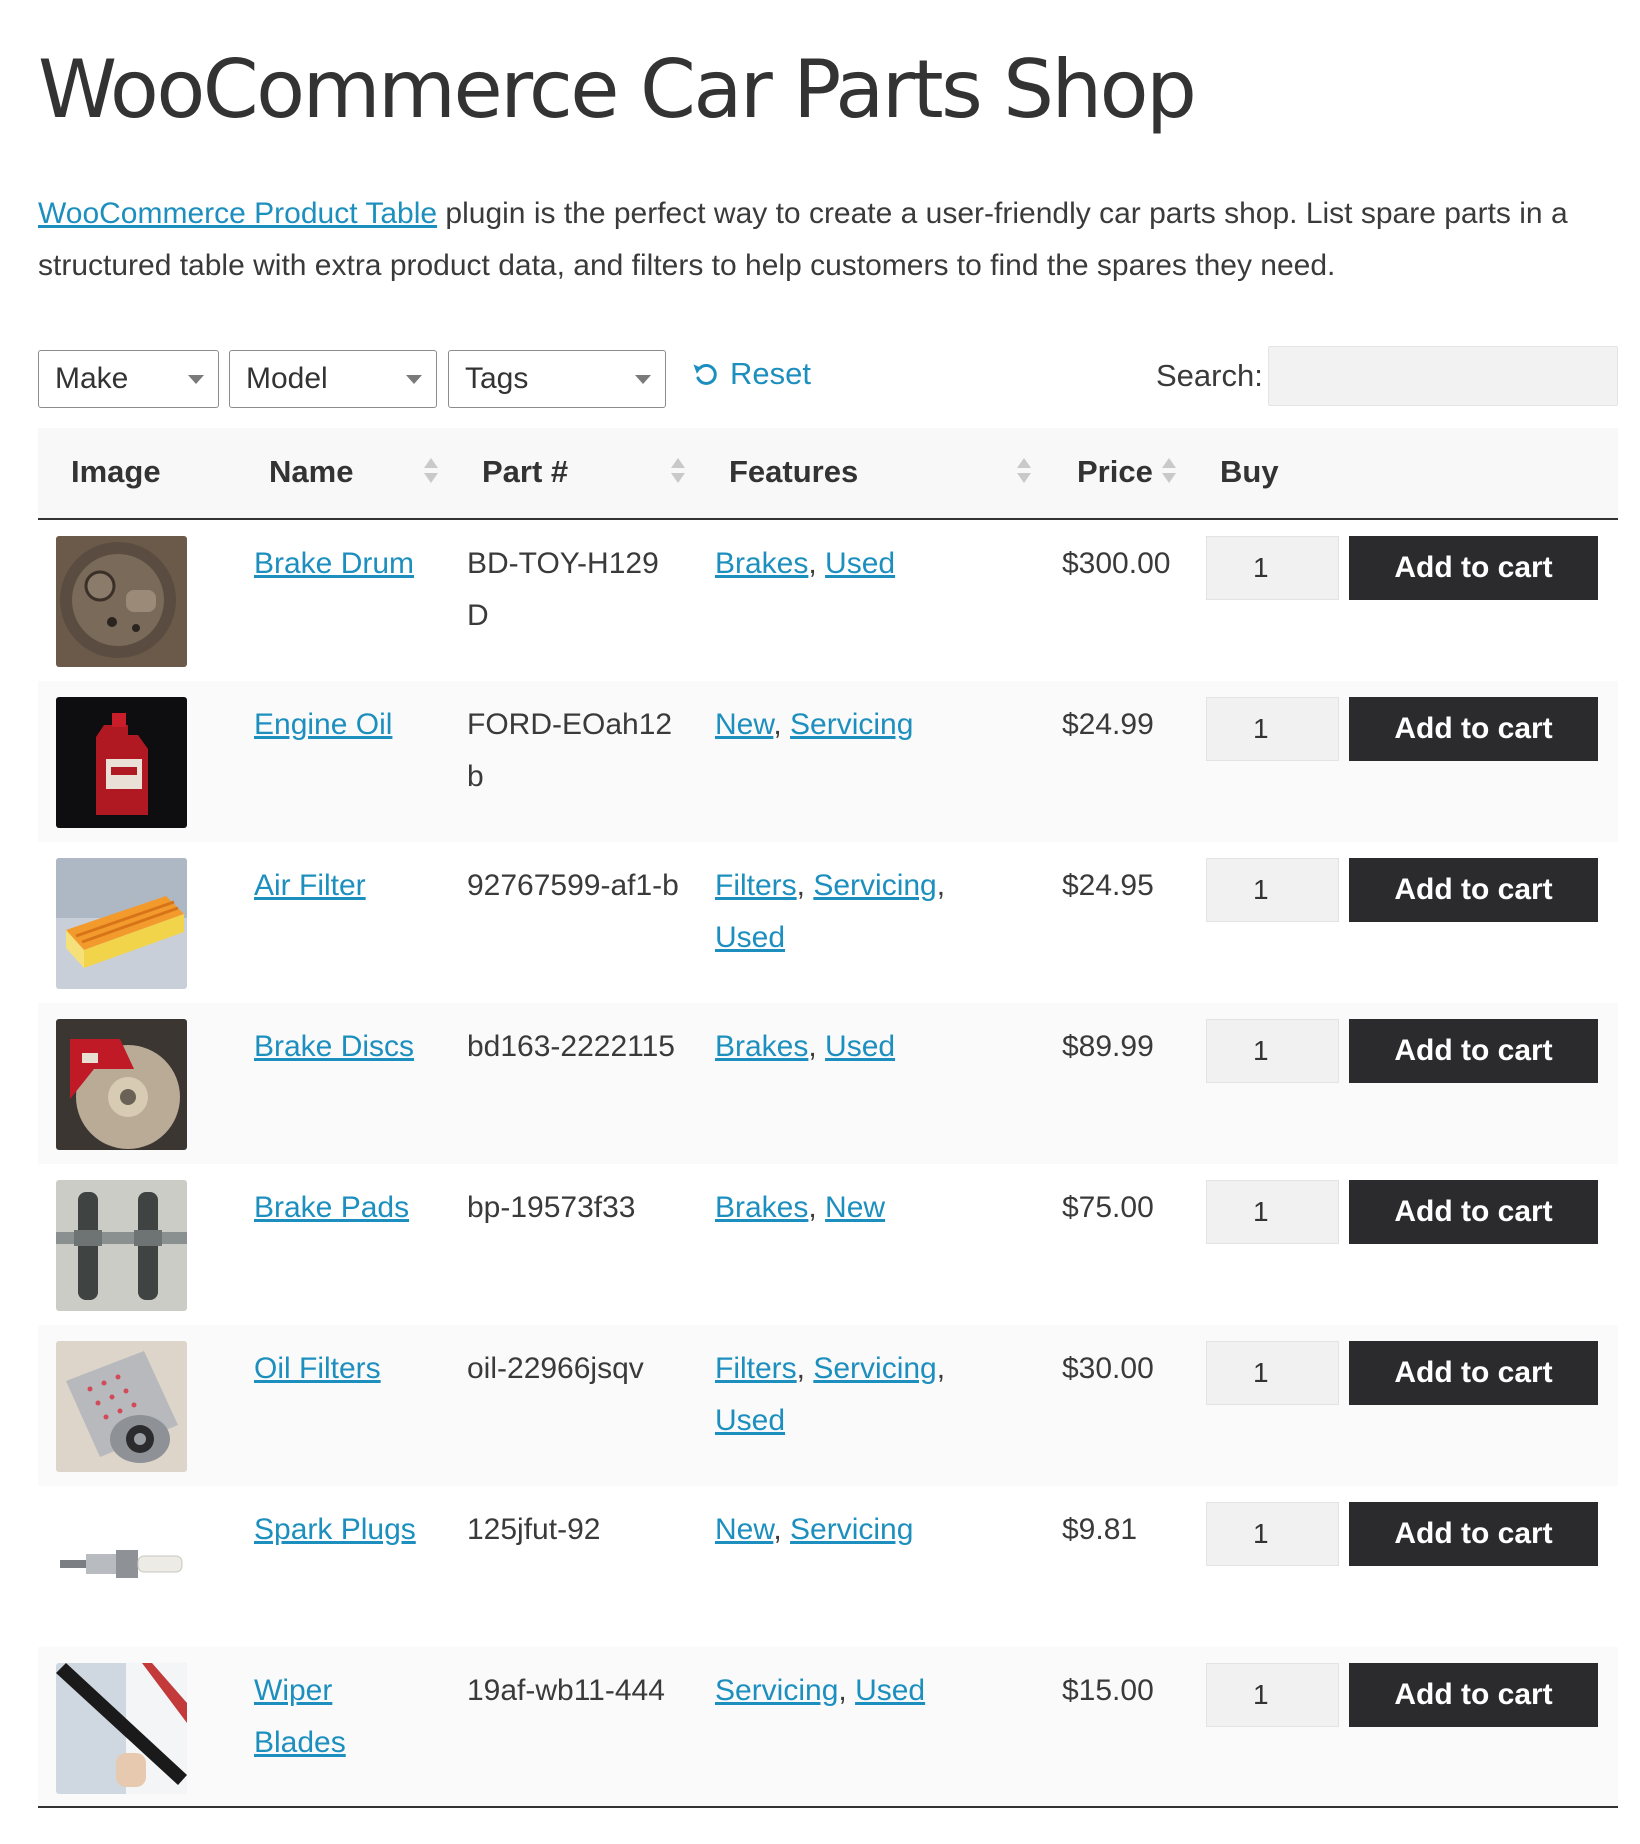 Image resolution: width=1640 pixels, height=1844 pixels. Describe the element at coordinates (317, 1368) in the screenshot. I see `product-name-link: Oil Filters` at that location.